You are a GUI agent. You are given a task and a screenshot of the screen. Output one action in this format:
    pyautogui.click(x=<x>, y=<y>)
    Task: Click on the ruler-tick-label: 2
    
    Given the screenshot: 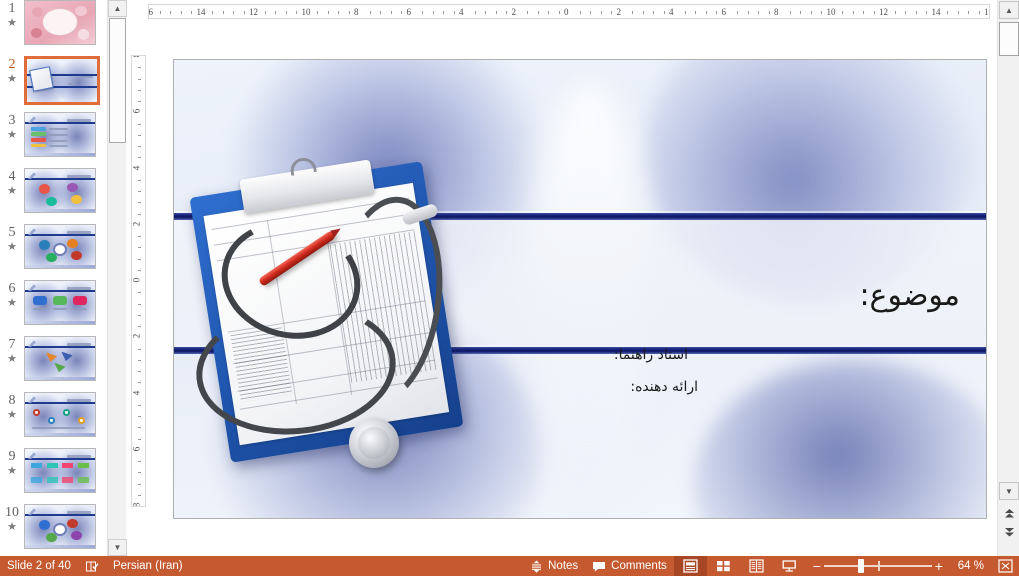 What is the action you would take?
    pyautogui.click(x=619, y=12)
    